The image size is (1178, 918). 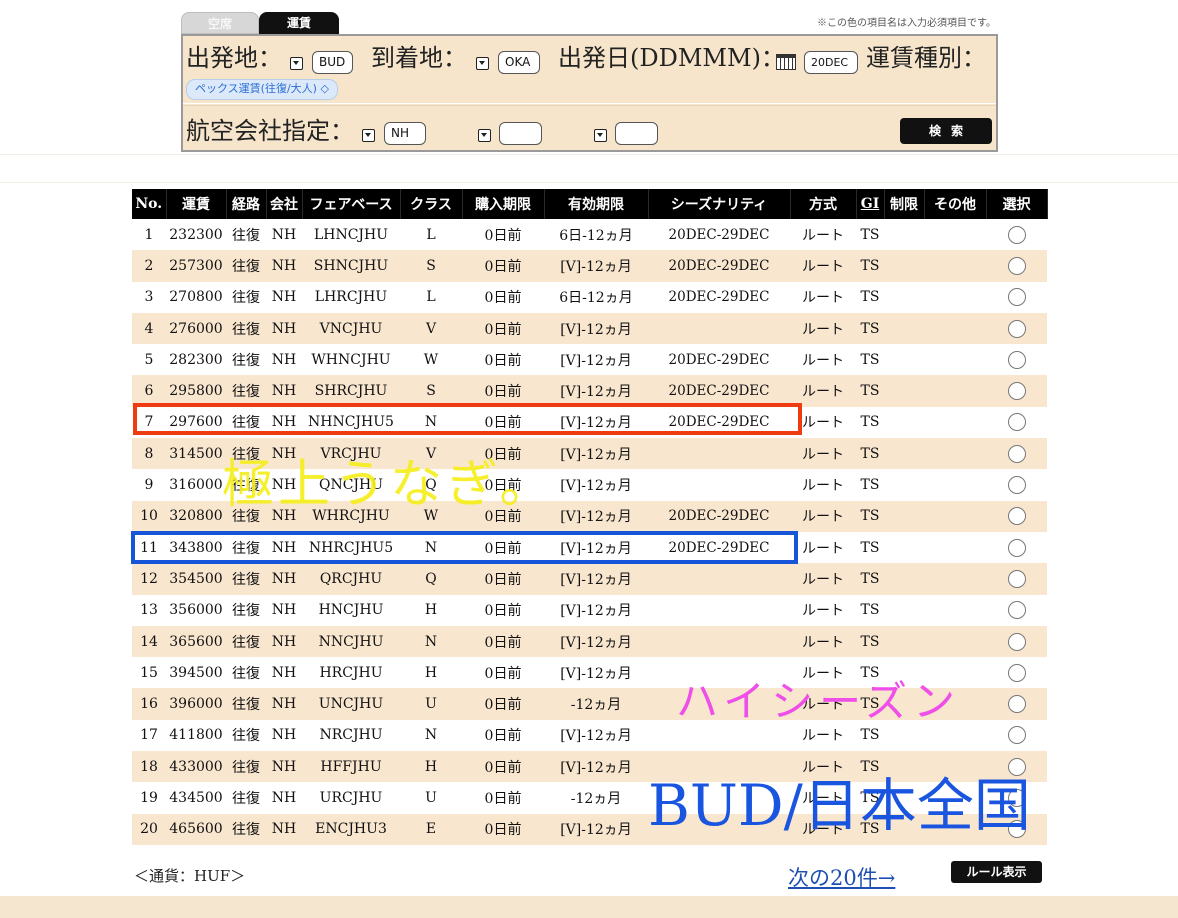 I want to click on date-field: 20DEC, so click(x=831, y=62).